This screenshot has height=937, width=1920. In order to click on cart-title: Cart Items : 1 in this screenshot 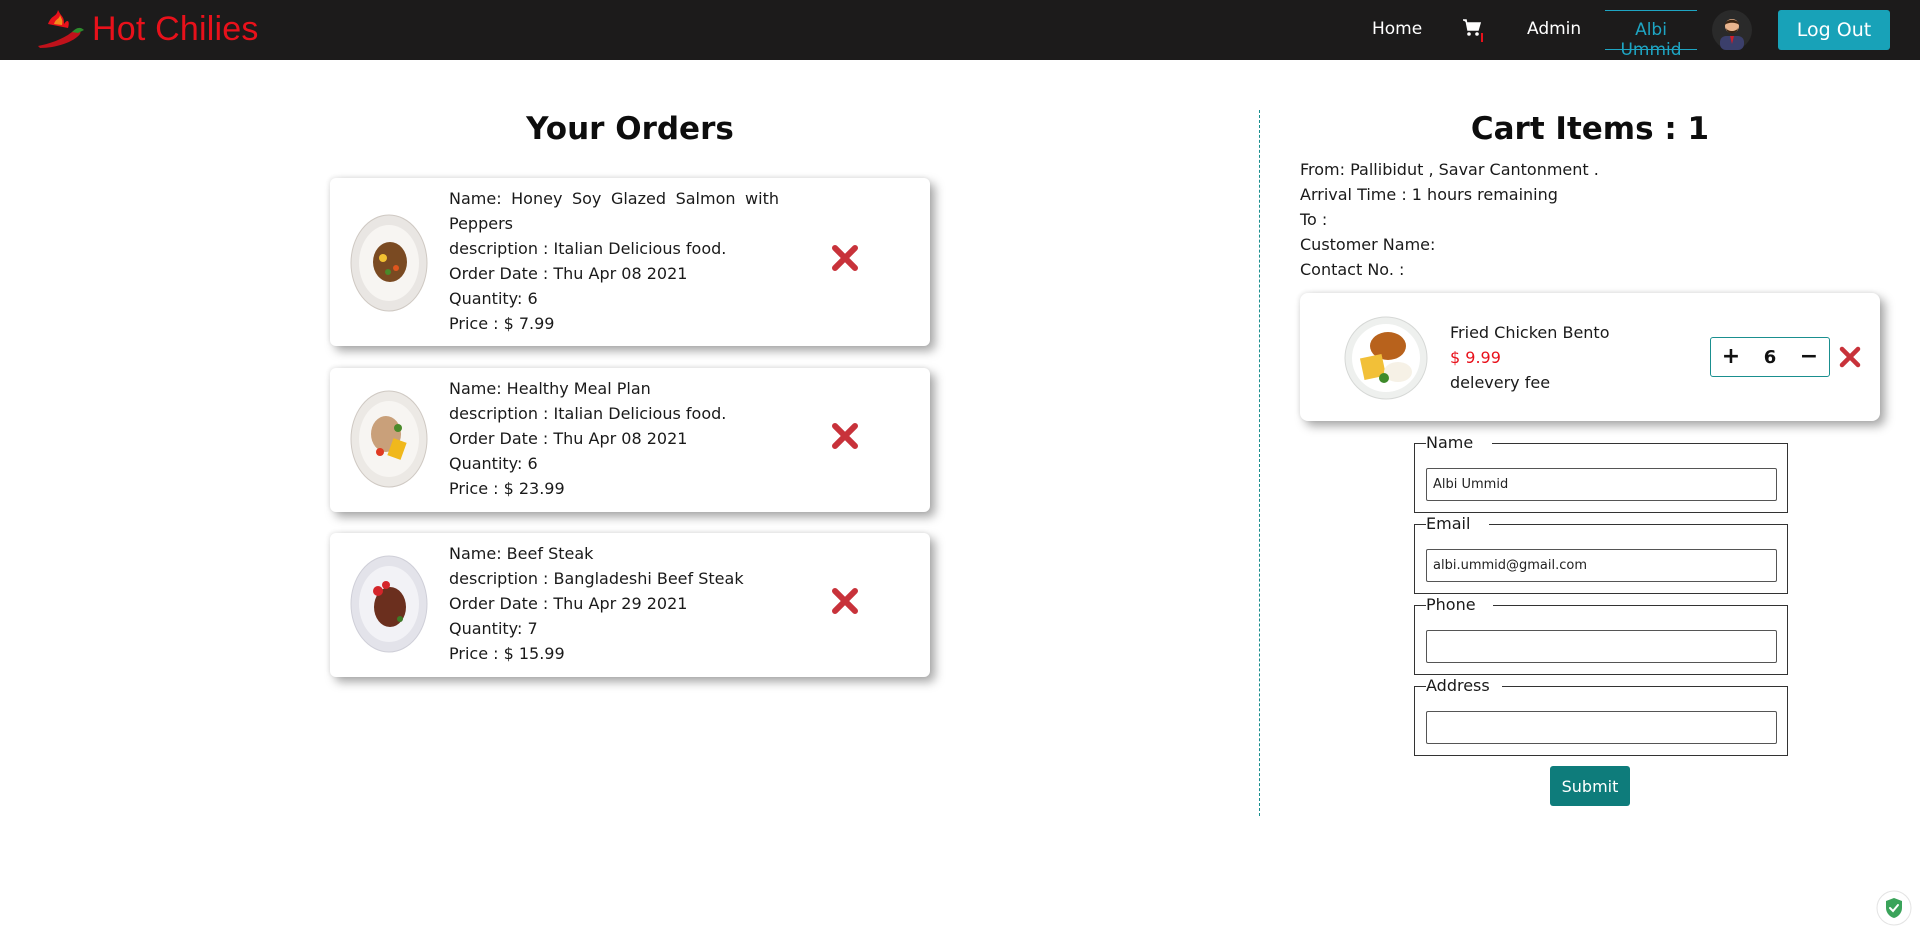, I will do `click(1590, 129)`.